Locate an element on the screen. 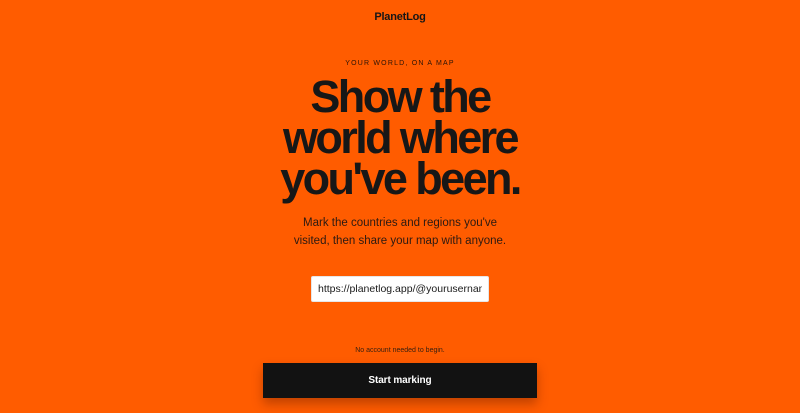  hero-description-line-1: Mark the countries and regions you've is located at coordinates (400, 223).